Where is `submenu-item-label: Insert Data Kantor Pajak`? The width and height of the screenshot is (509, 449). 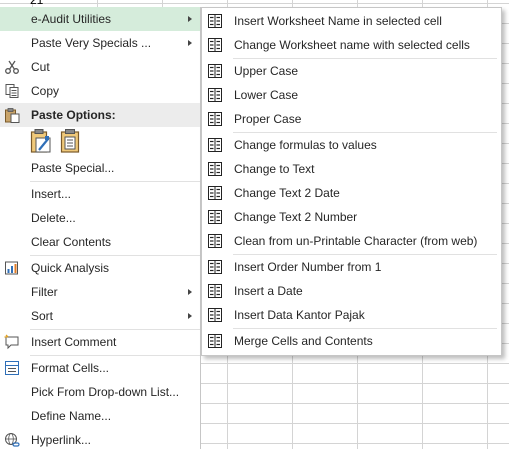
submenu-item-label: Insert Data Kantor Pajak is located at coordinates (299, 315).